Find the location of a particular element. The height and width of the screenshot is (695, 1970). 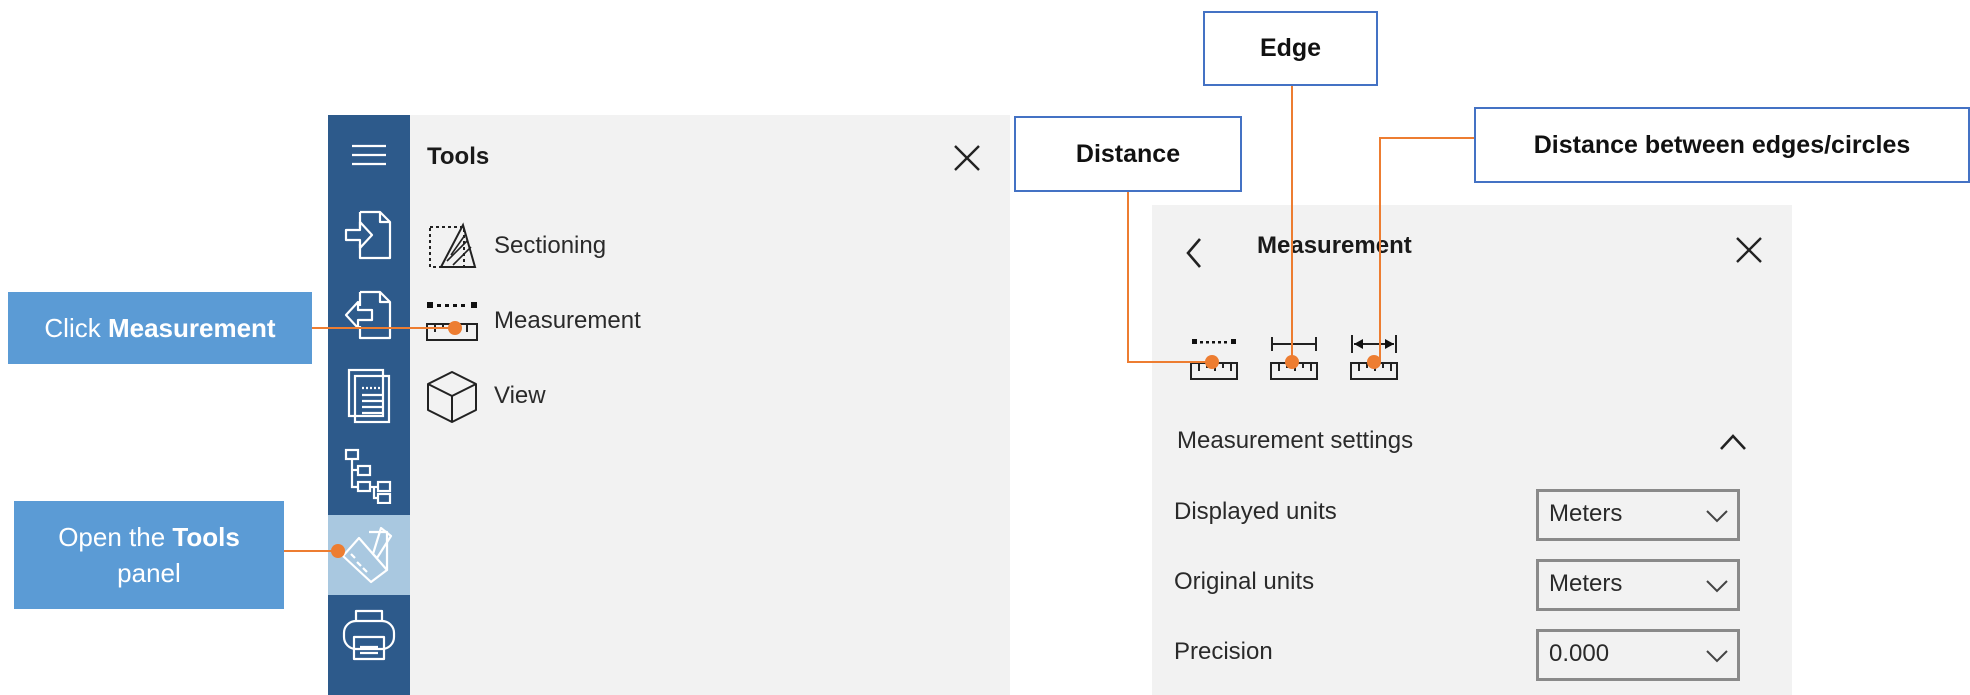

callout-edge: Edge is located at coordinates (1290, 48).